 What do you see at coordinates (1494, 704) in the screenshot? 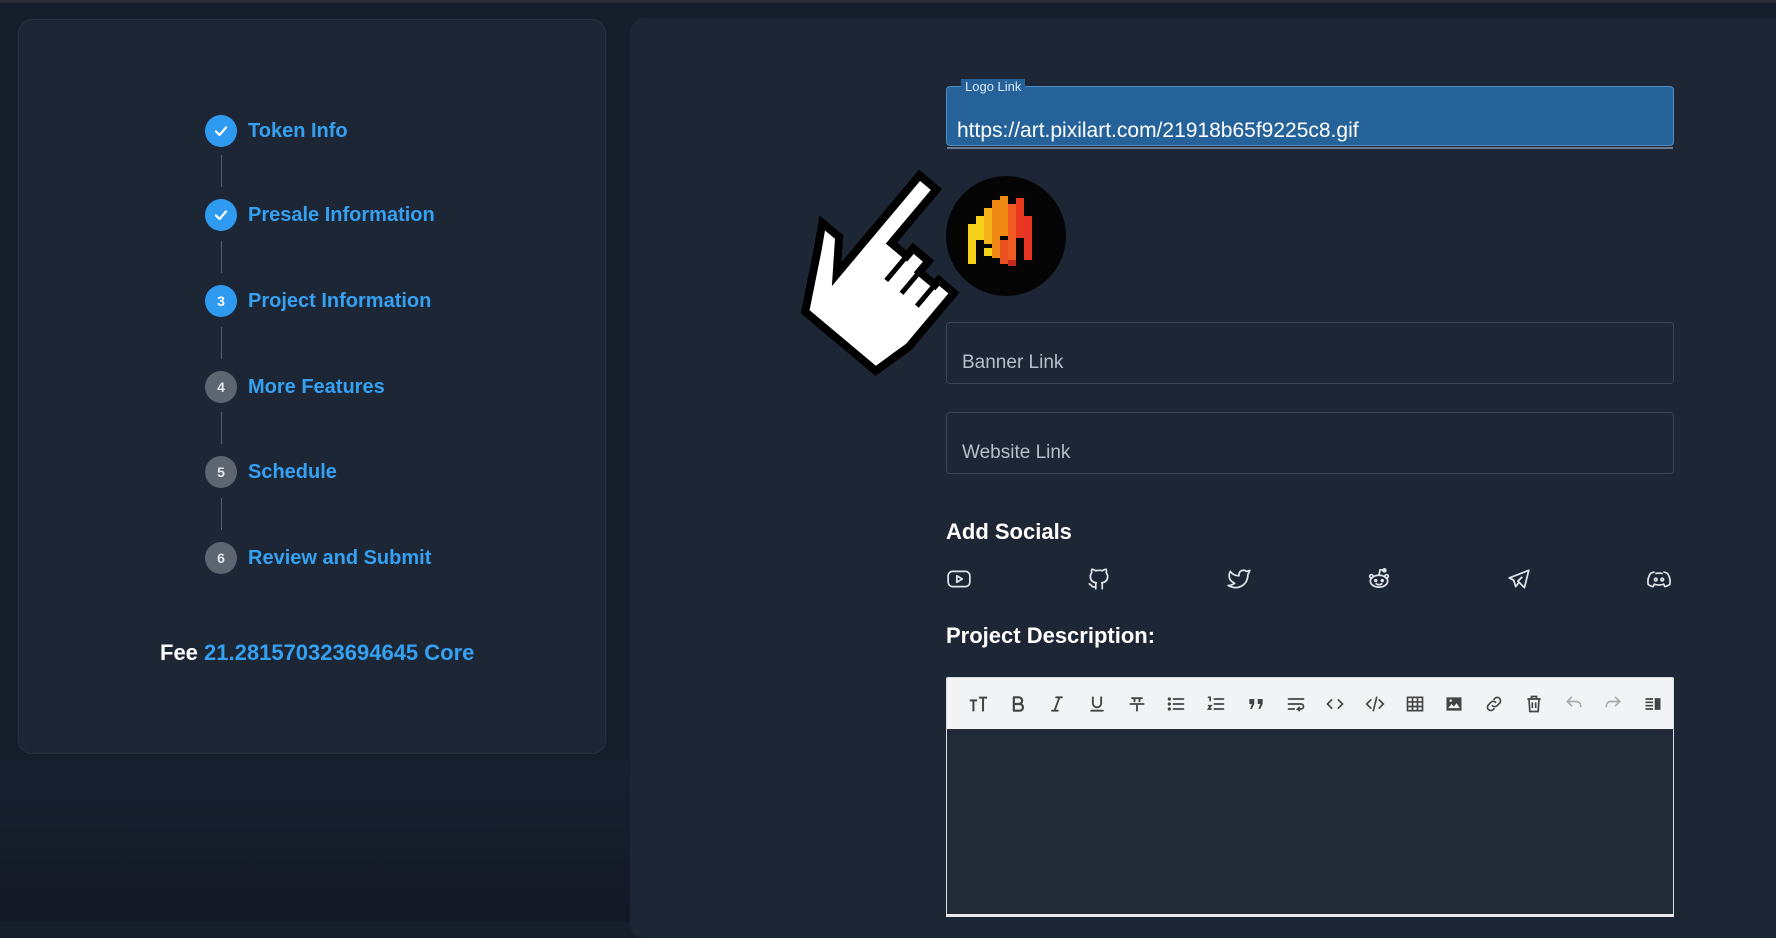
I see `link-icon` at bounding box center [1494, 704].